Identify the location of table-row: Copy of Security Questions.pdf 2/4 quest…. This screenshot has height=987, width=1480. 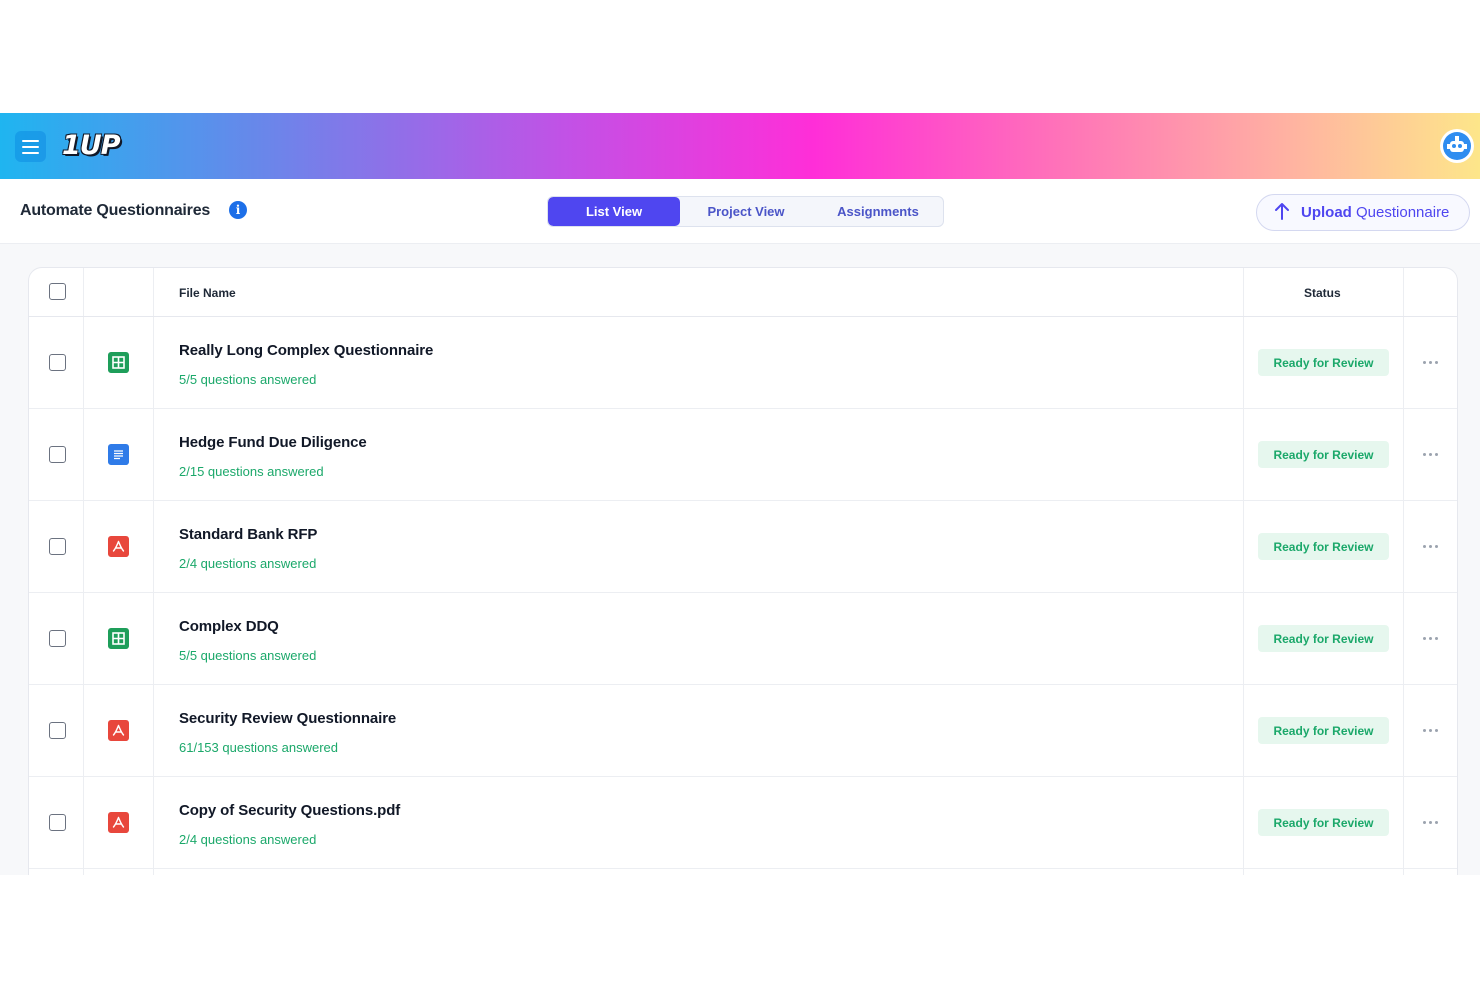
(743, 823).